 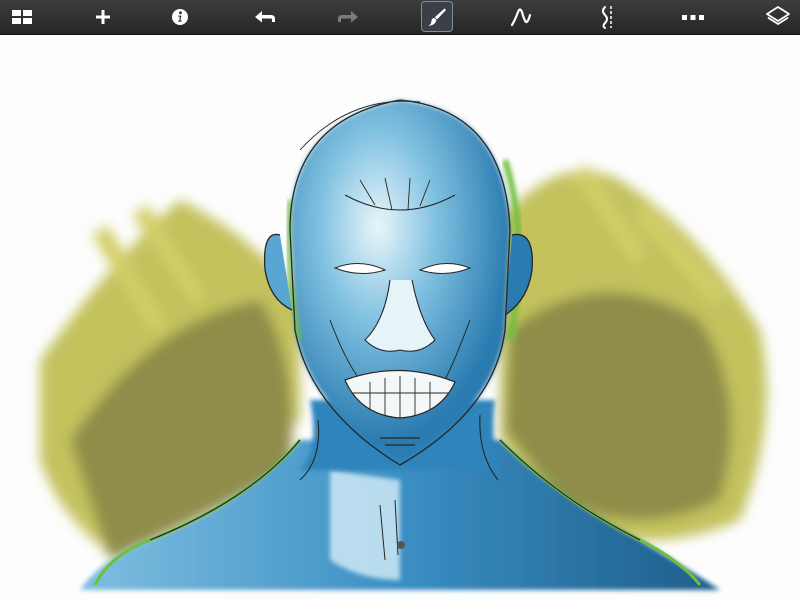 I want to click on toolbar, so click(x=400, y=17).